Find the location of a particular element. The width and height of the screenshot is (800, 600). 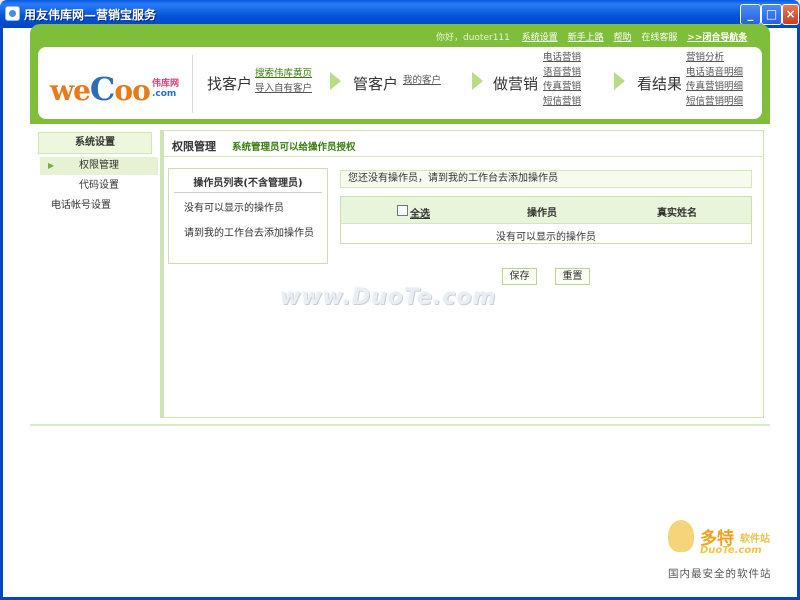

app-icon is located at coordinates (12, 13).